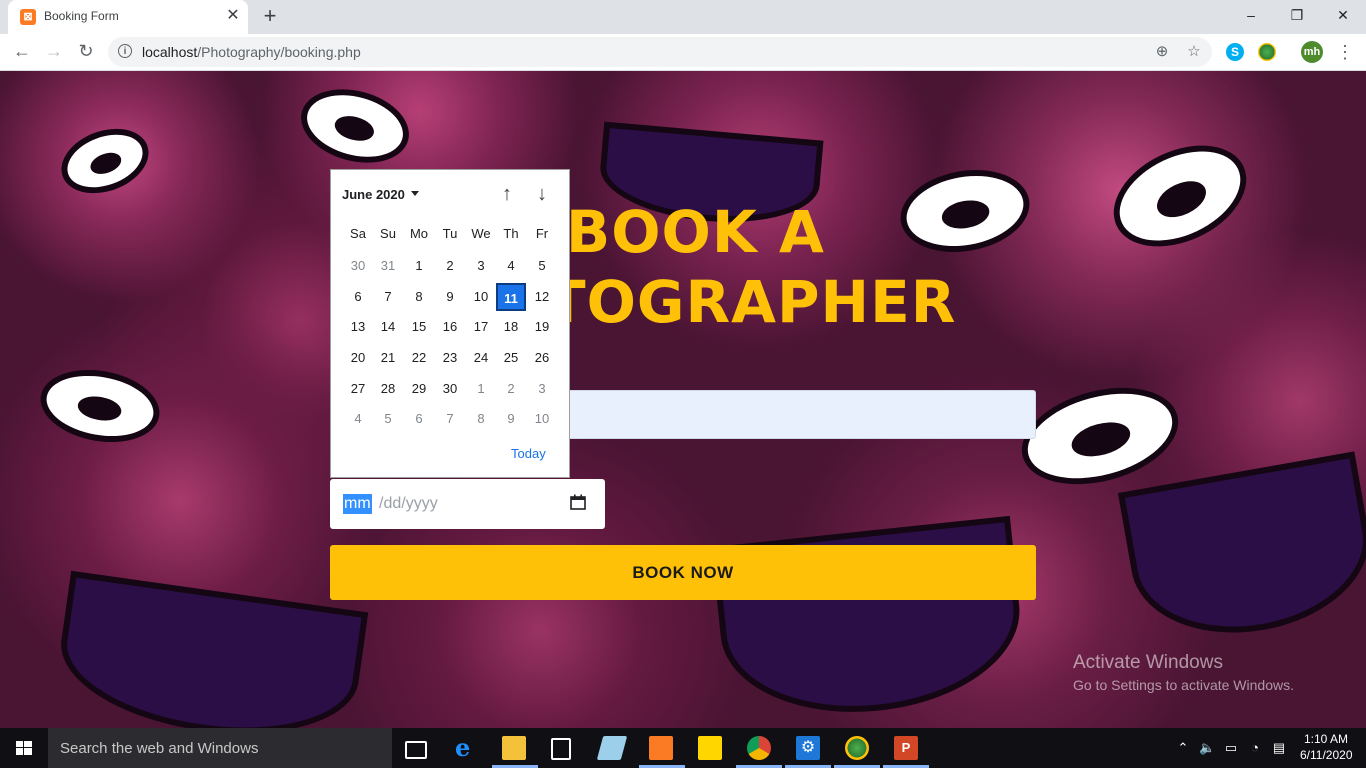 This screenshot has width=1366, height=768. What do you see at coordinates (1251, 15) in the screenshot?
I see `minimize-button: –` at bounding box center [1251, 15].